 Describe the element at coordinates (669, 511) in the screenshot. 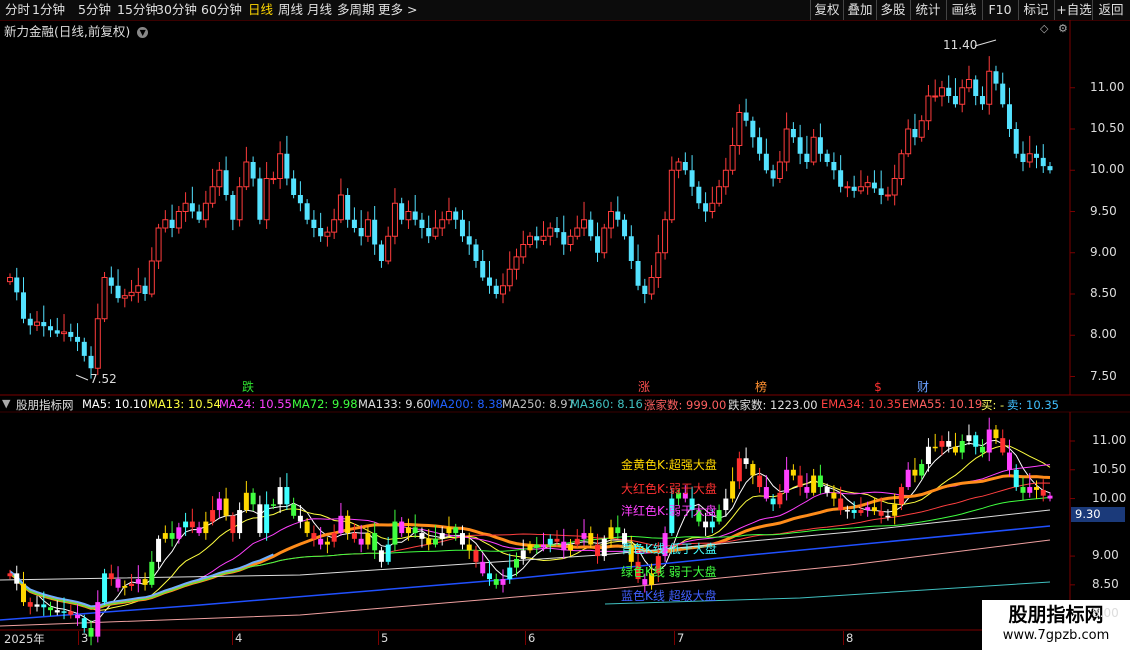

I see `annotation-2: 洋红色K:弱于大盘` at that location.